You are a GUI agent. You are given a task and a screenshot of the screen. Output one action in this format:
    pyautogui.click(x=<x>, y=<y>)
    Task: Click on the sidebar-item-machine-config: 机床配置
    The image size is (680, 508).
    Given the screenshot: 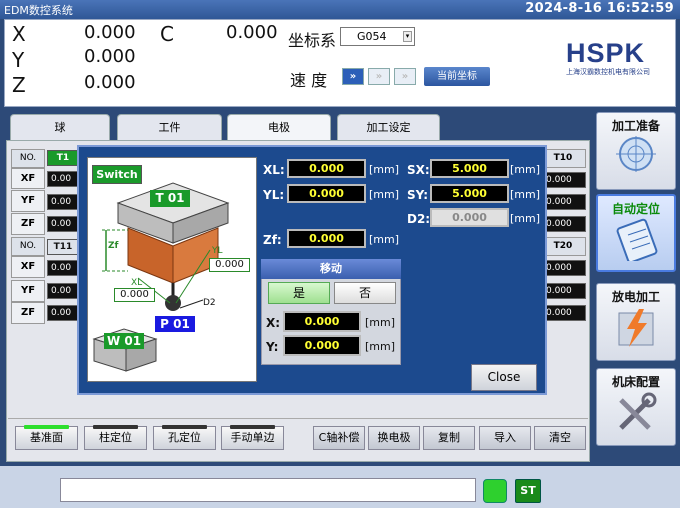 What is the action you would take?
    pyautogui.click(x=636, y=407)
    